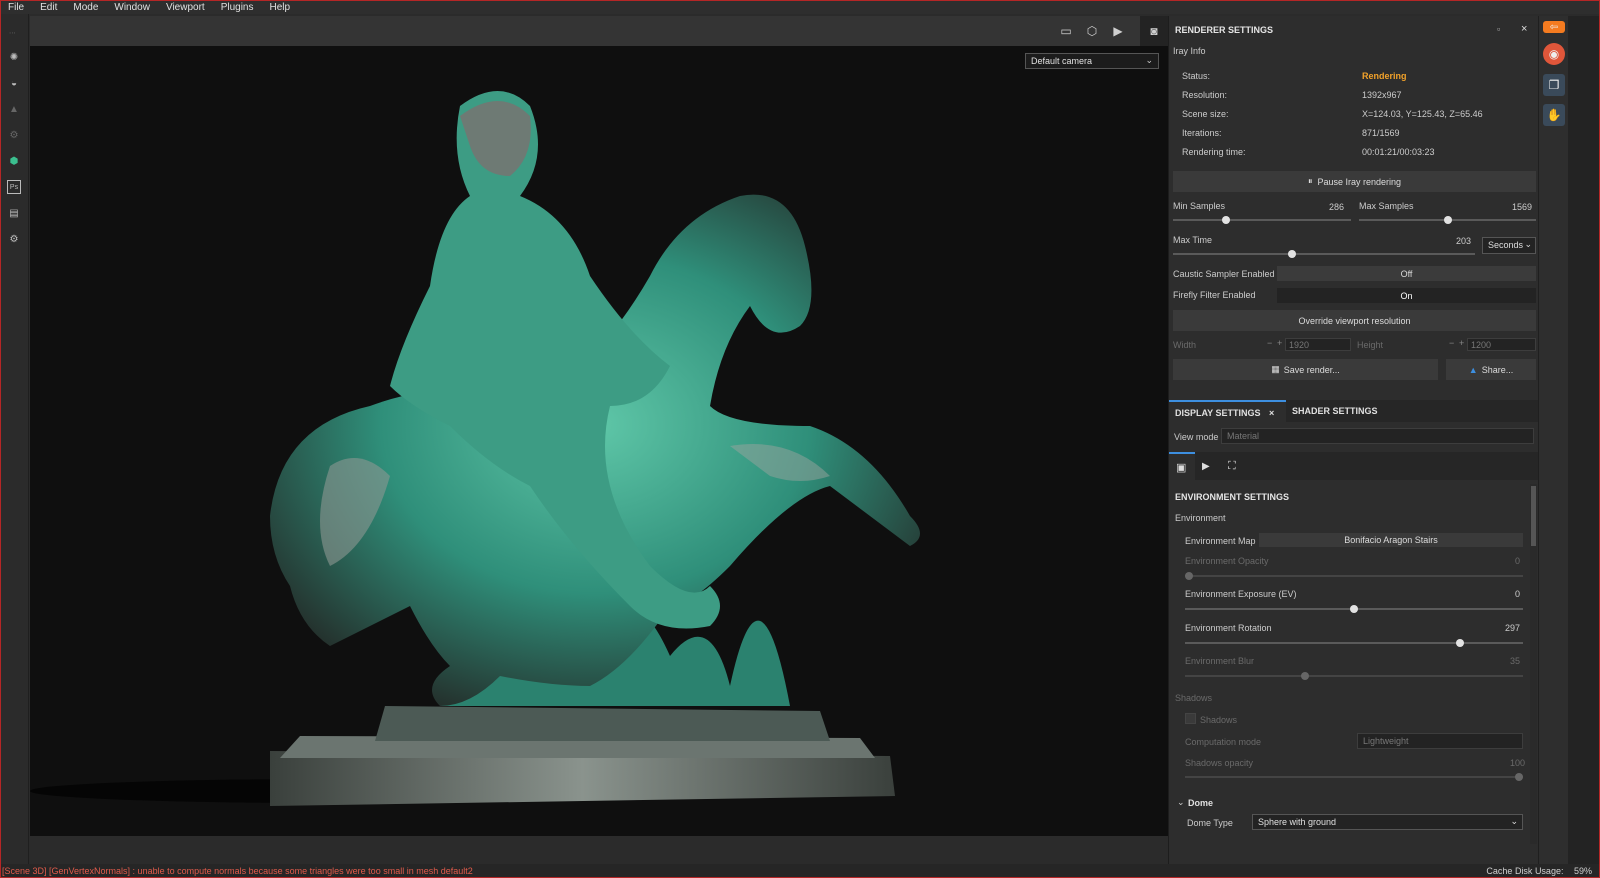 The width and height of the screenshot is (1600, 878). Describe the element at coordinates (1200, 518) in the screenshot. I see `environment-group-label: Environment` at that location.